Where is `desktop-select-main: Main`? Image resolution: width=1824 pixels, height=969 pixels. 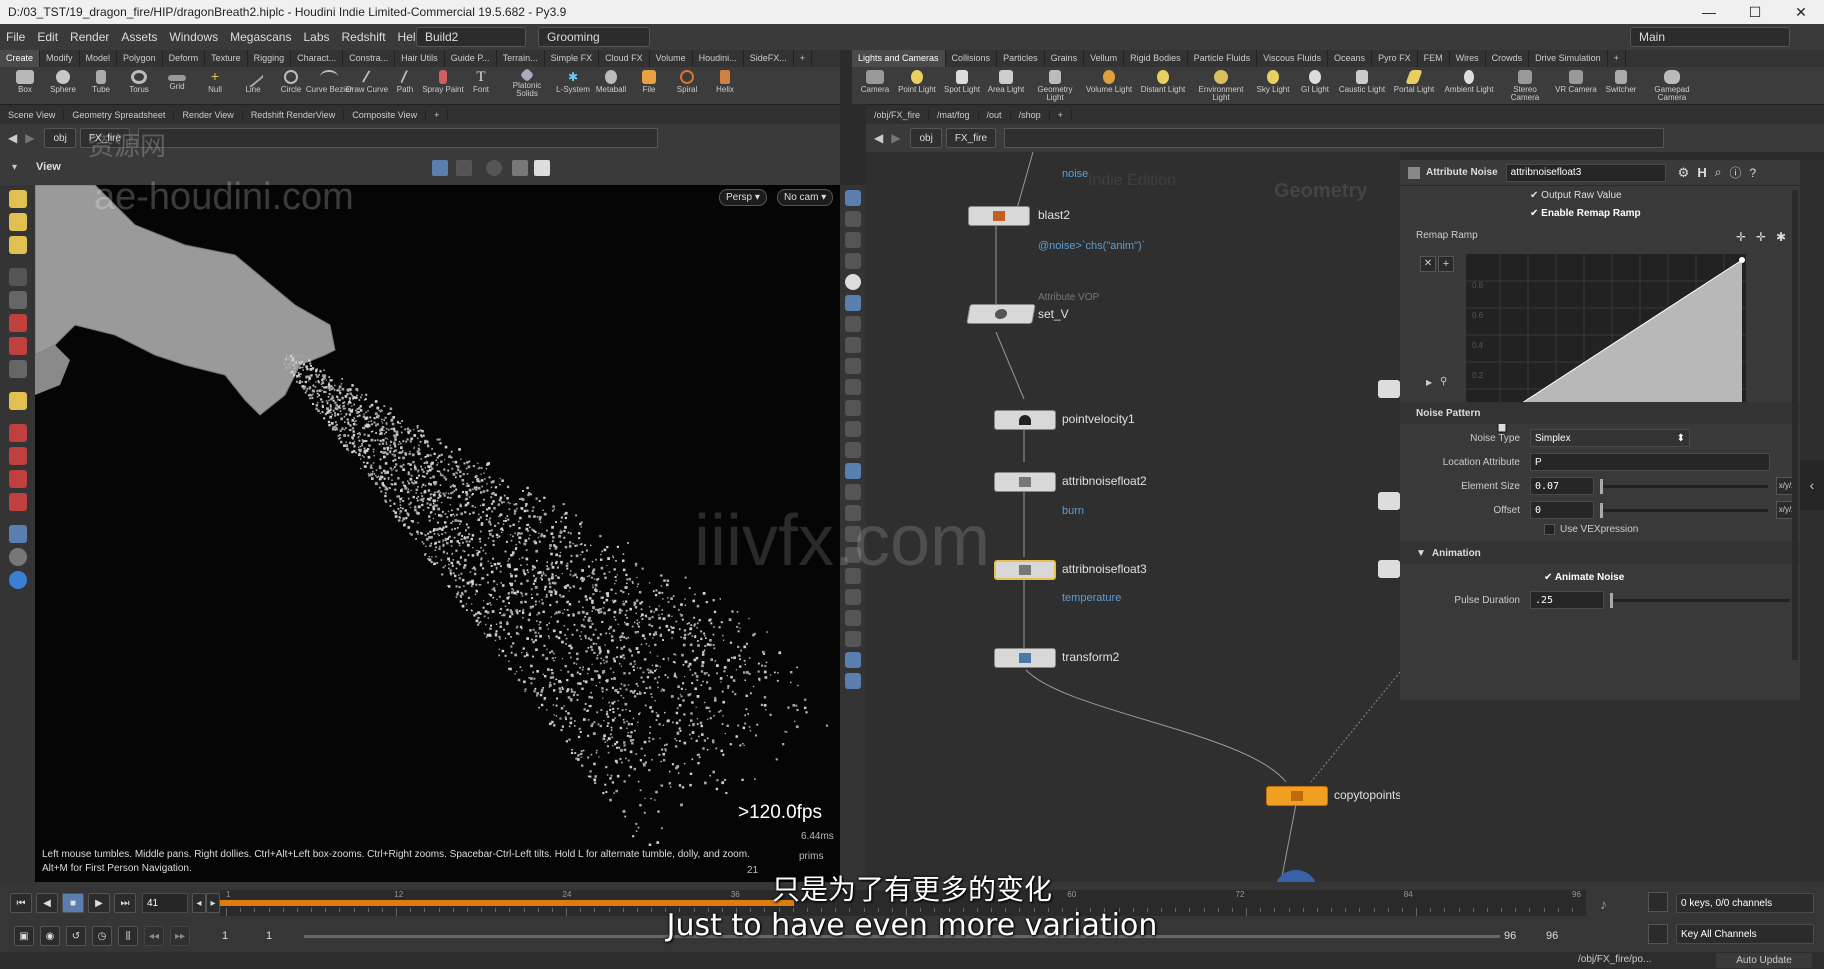 desktop-select-main: Main is located at coordinates (1710, 37).